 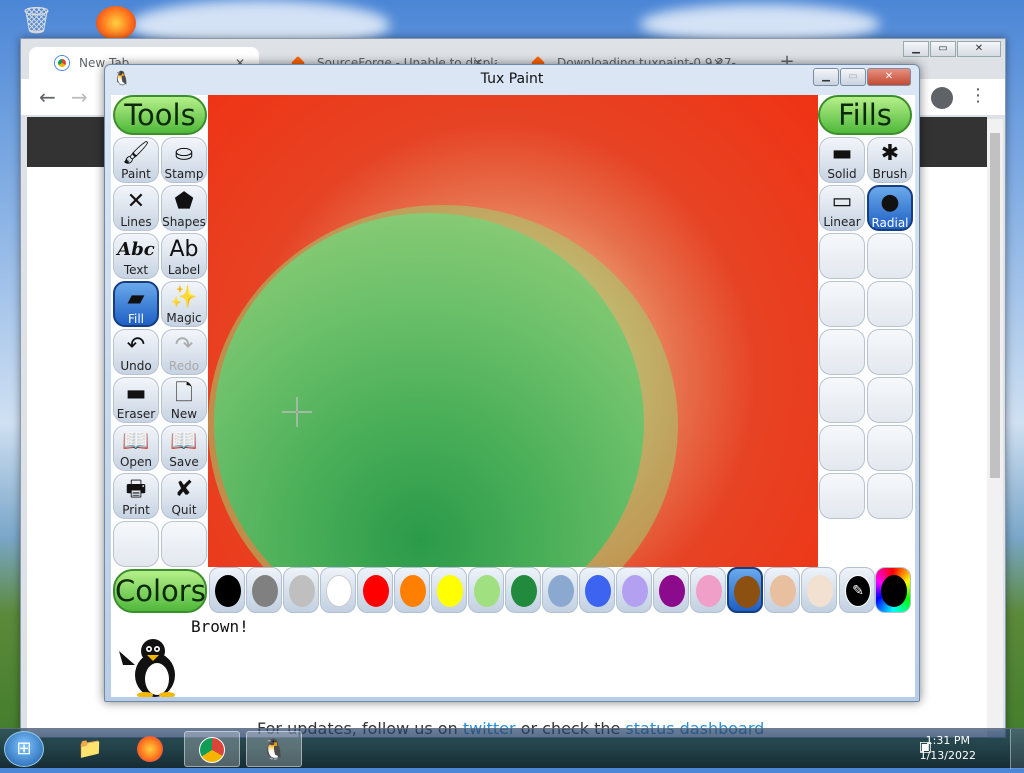 What do you see at coordinates (136, 153) in the screenshot?
I see `paintbrush-icon: 🖌` at bounding box center [136, 153].